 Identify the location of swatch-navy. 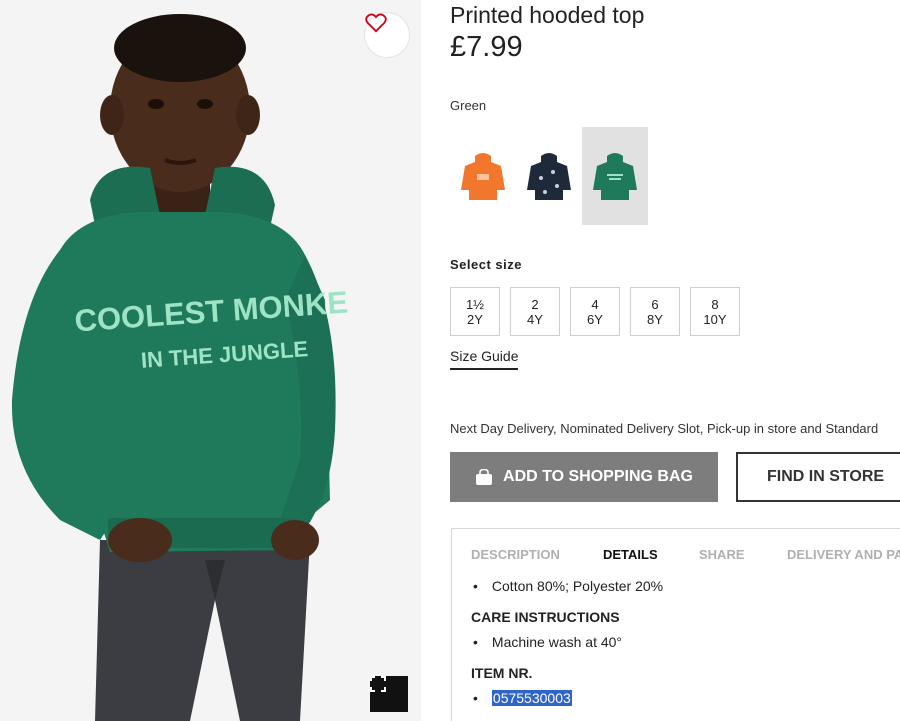
(549, 176).